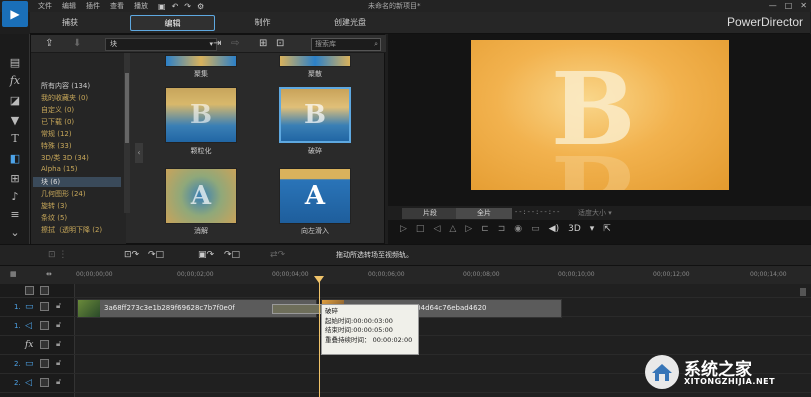  I want to click on movie-mode-button: 全片, so click(484, 213).